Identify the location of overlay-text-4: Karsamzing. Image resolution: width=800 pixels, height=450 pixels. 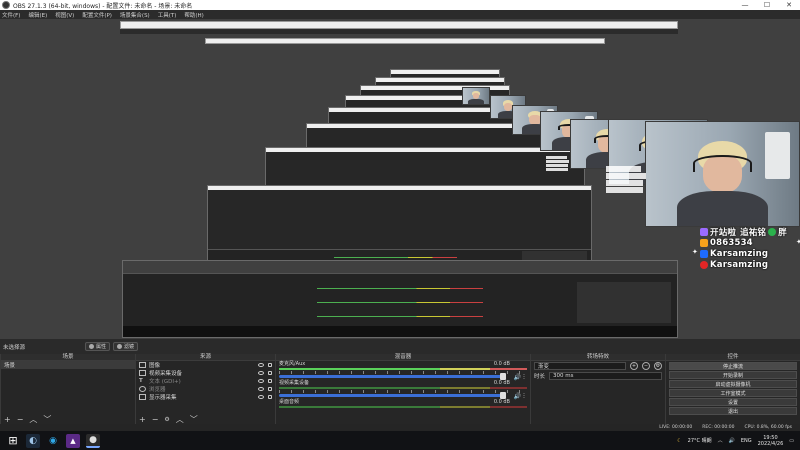
(739, 264).